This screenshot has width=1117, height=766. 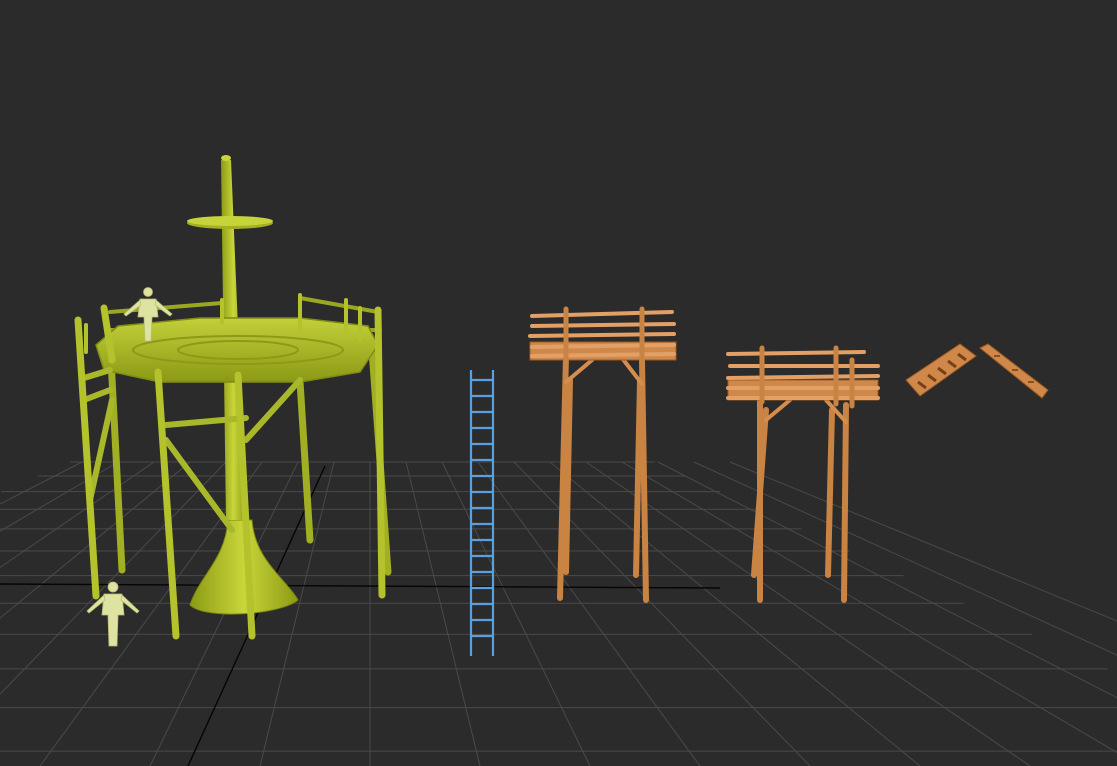 I want to click on short-wooden-platform-model, so click(x=803, y=474).